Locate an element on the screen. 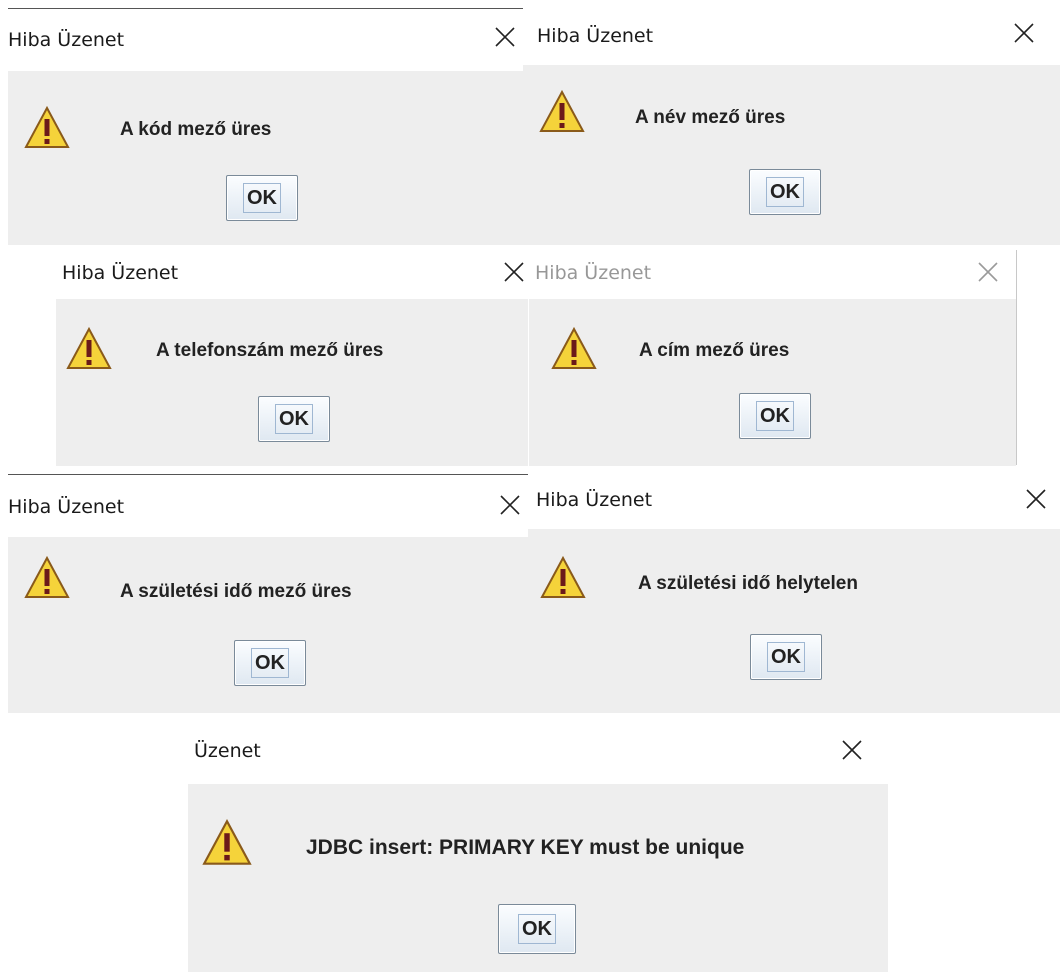 The height and width of the screenshot is (972, 1060). error-dialog-birthdate-invalid: Hiba Üzenet A születési idő helytelen OK is located at coordinates (794, 594).